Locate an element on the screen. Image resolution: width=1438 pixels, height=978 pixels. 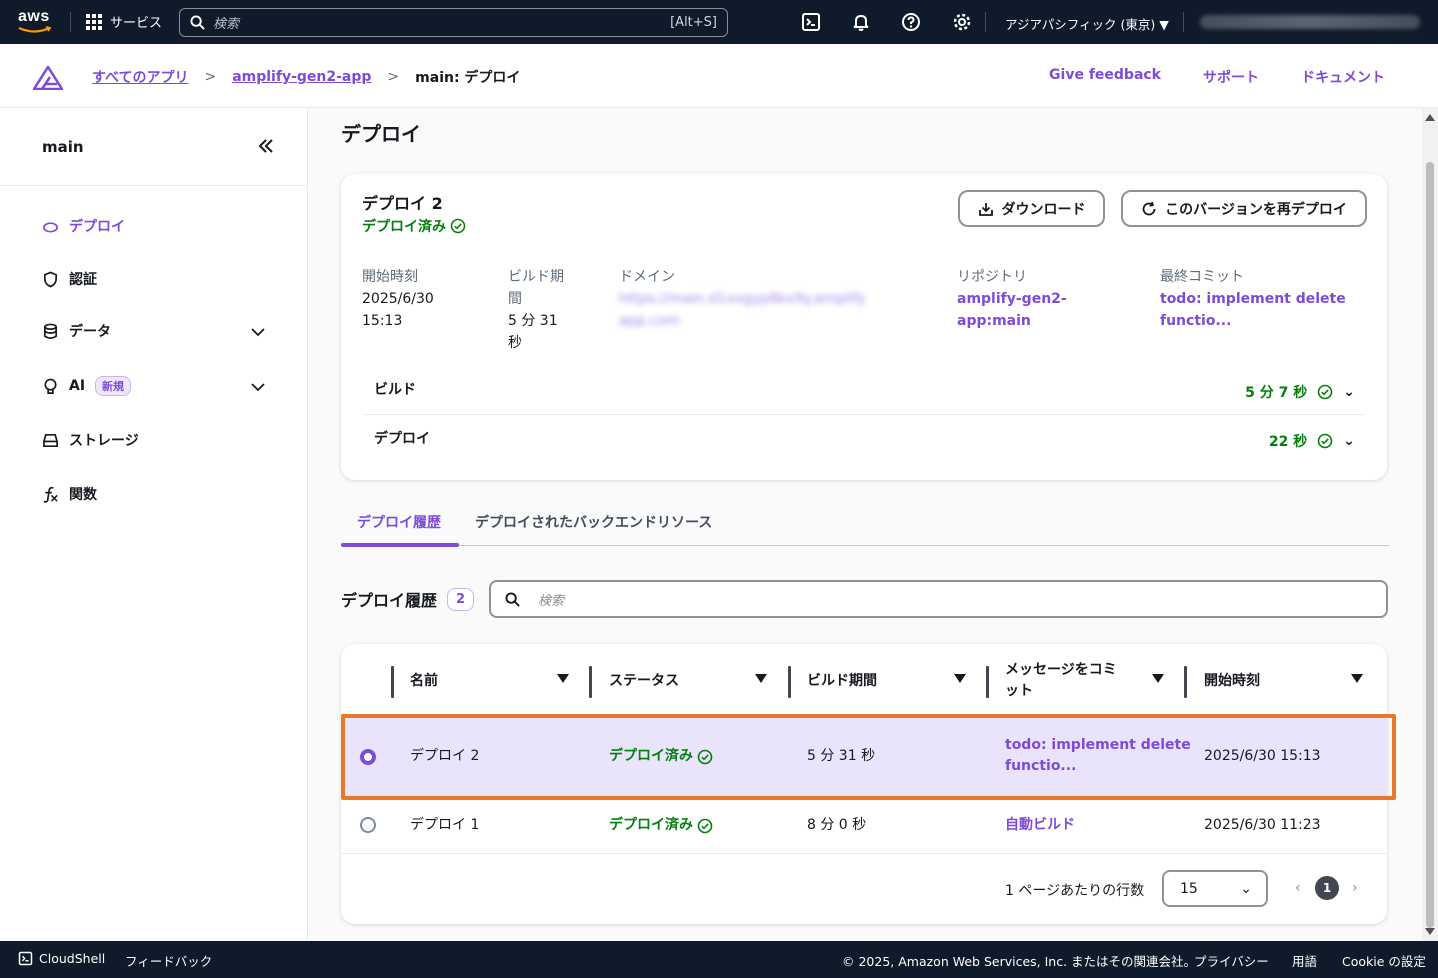
sidebar-item-label: 関数 is located at coordinates (83, 495).